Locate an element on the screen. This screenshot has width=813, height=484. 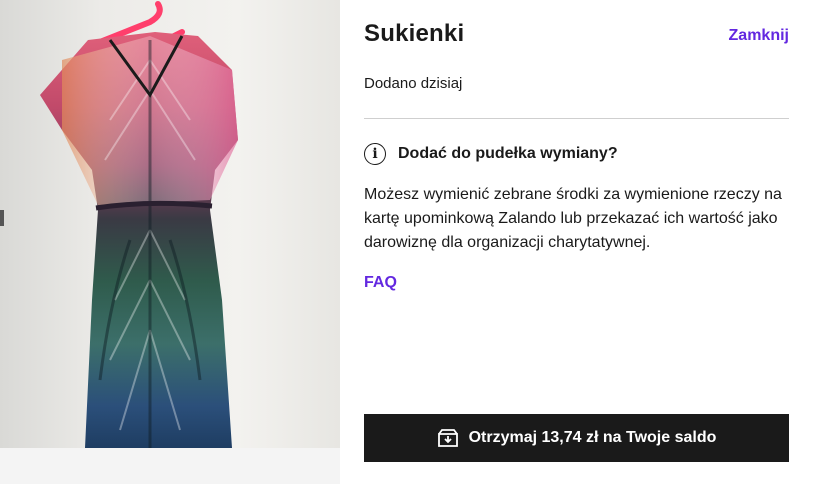
exchange-heading-row: i Dodać do pudełka wymiany? is located at coordinates (491, 154).